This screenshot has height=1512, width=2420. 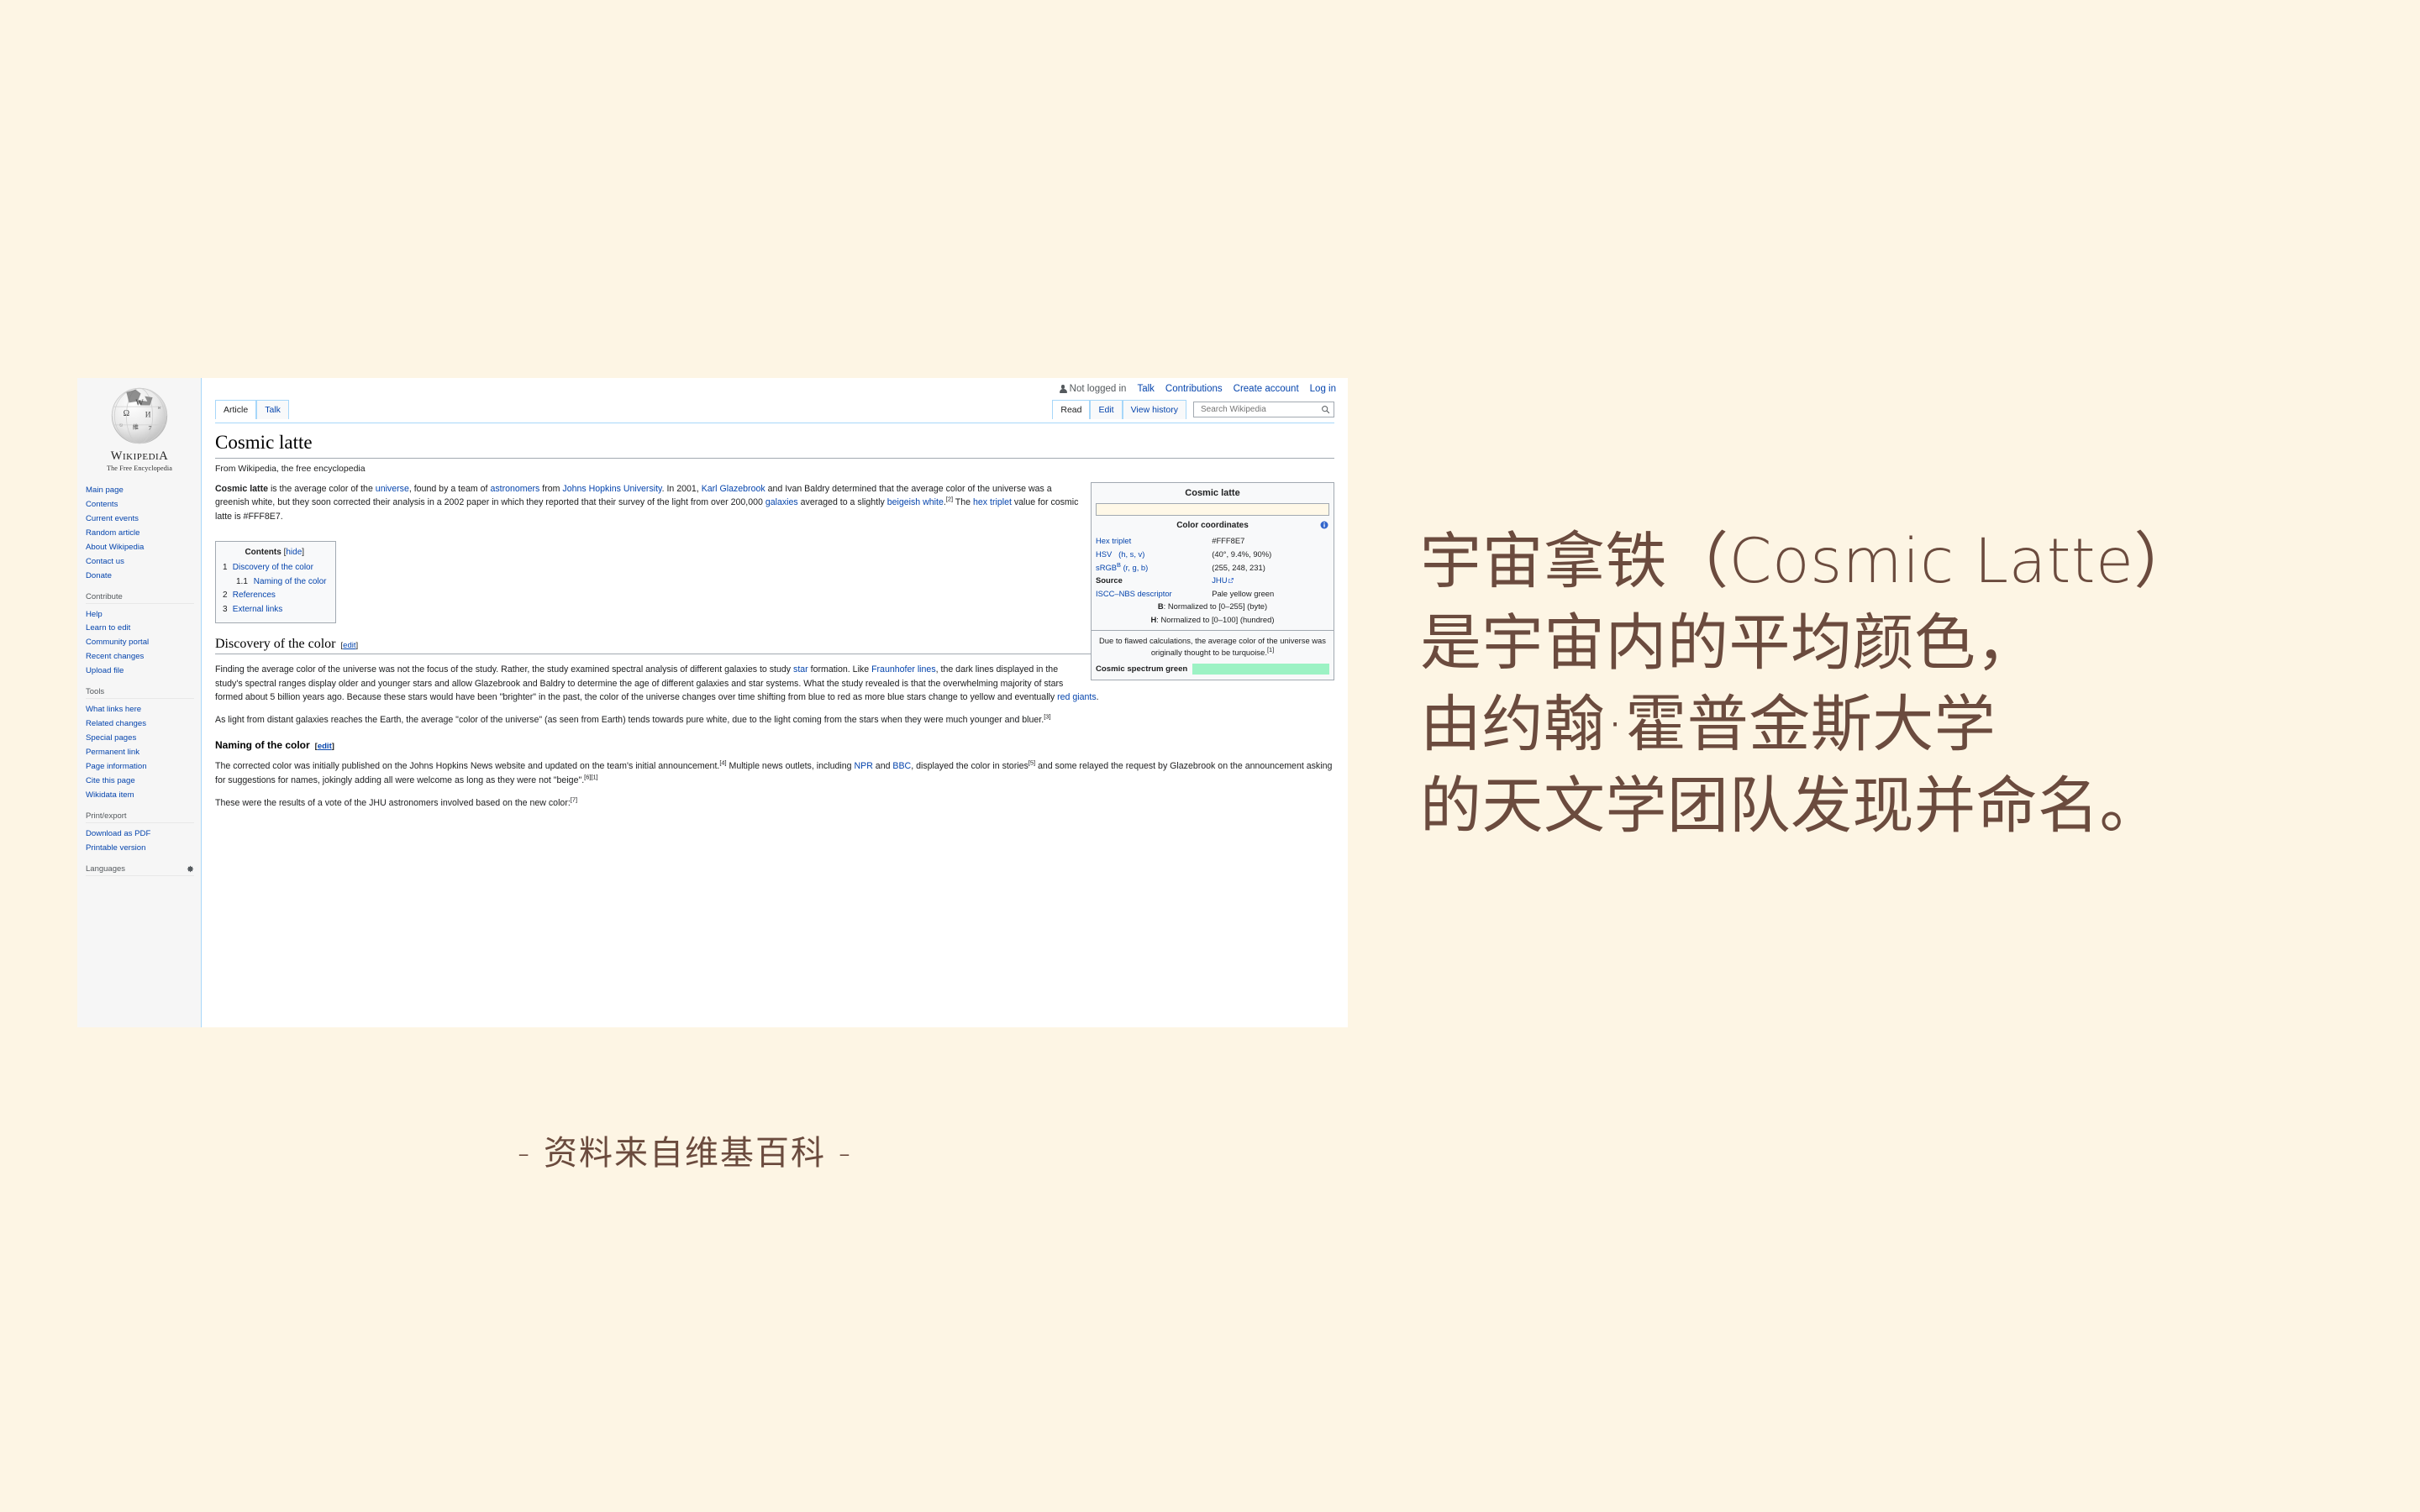 What do you see at coordinates (992, 502) in the screenshot?
I see `link-hex-triplet: hex triplet` at bounding box center [992, 502].